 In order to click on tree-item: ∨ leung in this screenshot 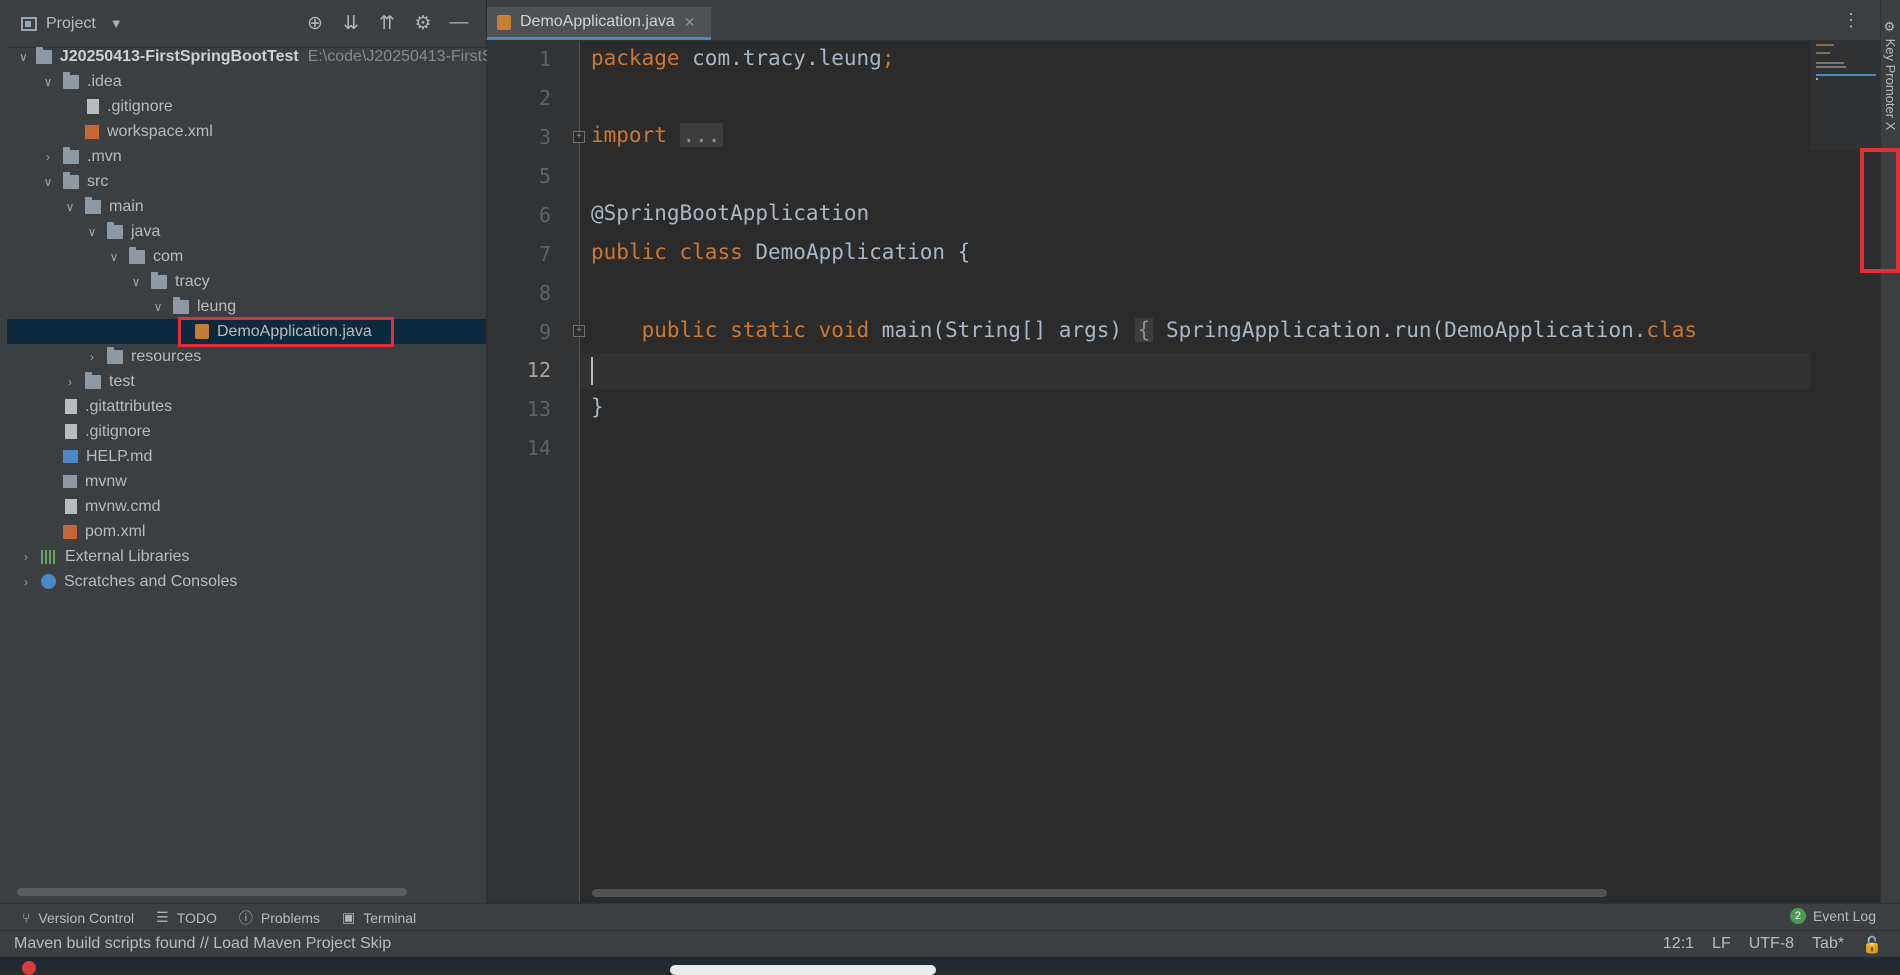, I will do `click(246, 306)`.